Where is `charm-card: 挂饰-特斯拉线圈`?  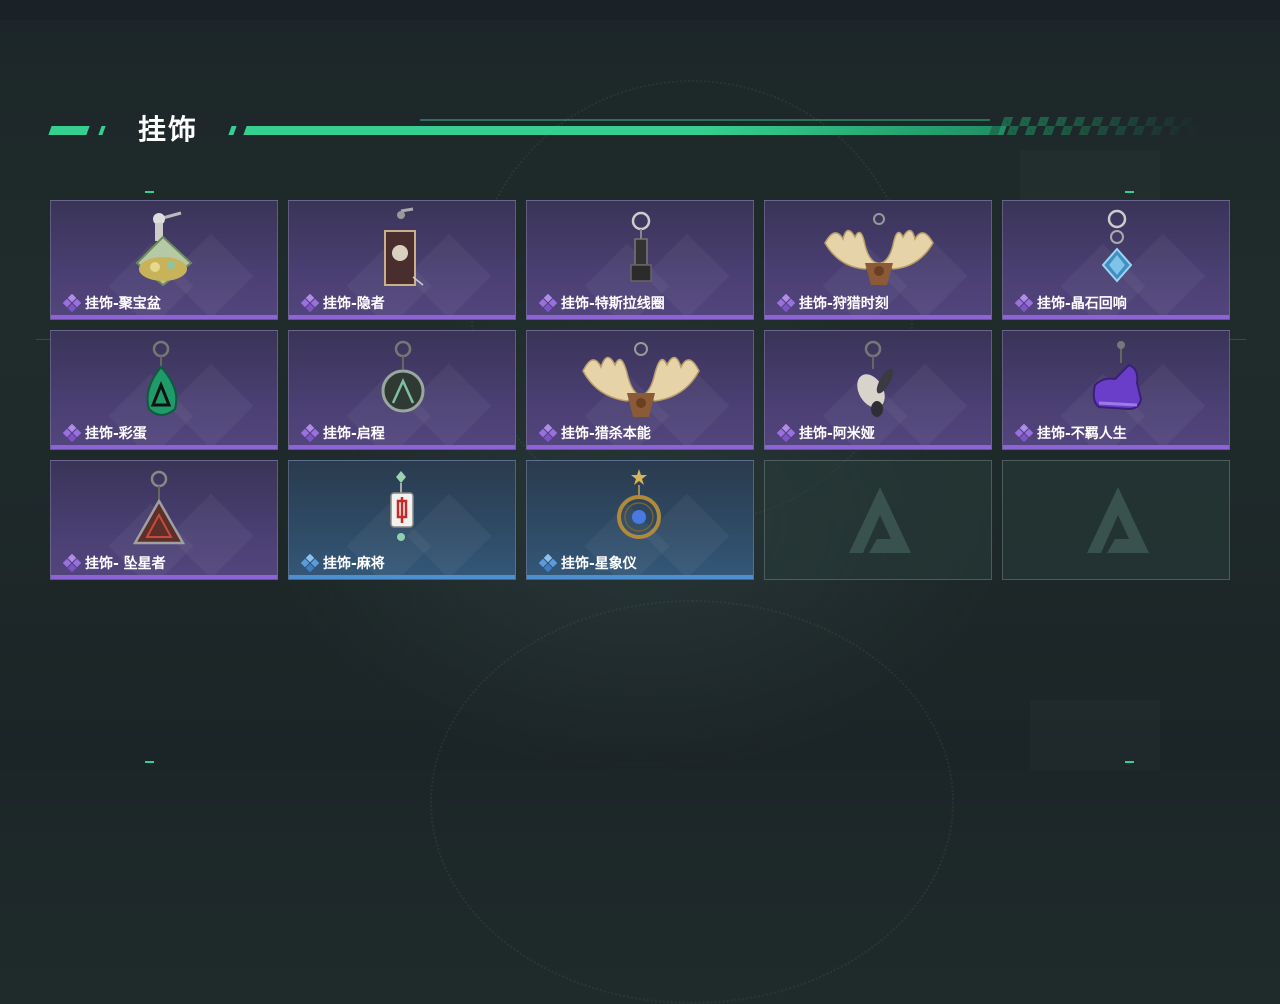 charm-card: 挂饰-特斯拉线圈 is located at coordinates (640, 260).